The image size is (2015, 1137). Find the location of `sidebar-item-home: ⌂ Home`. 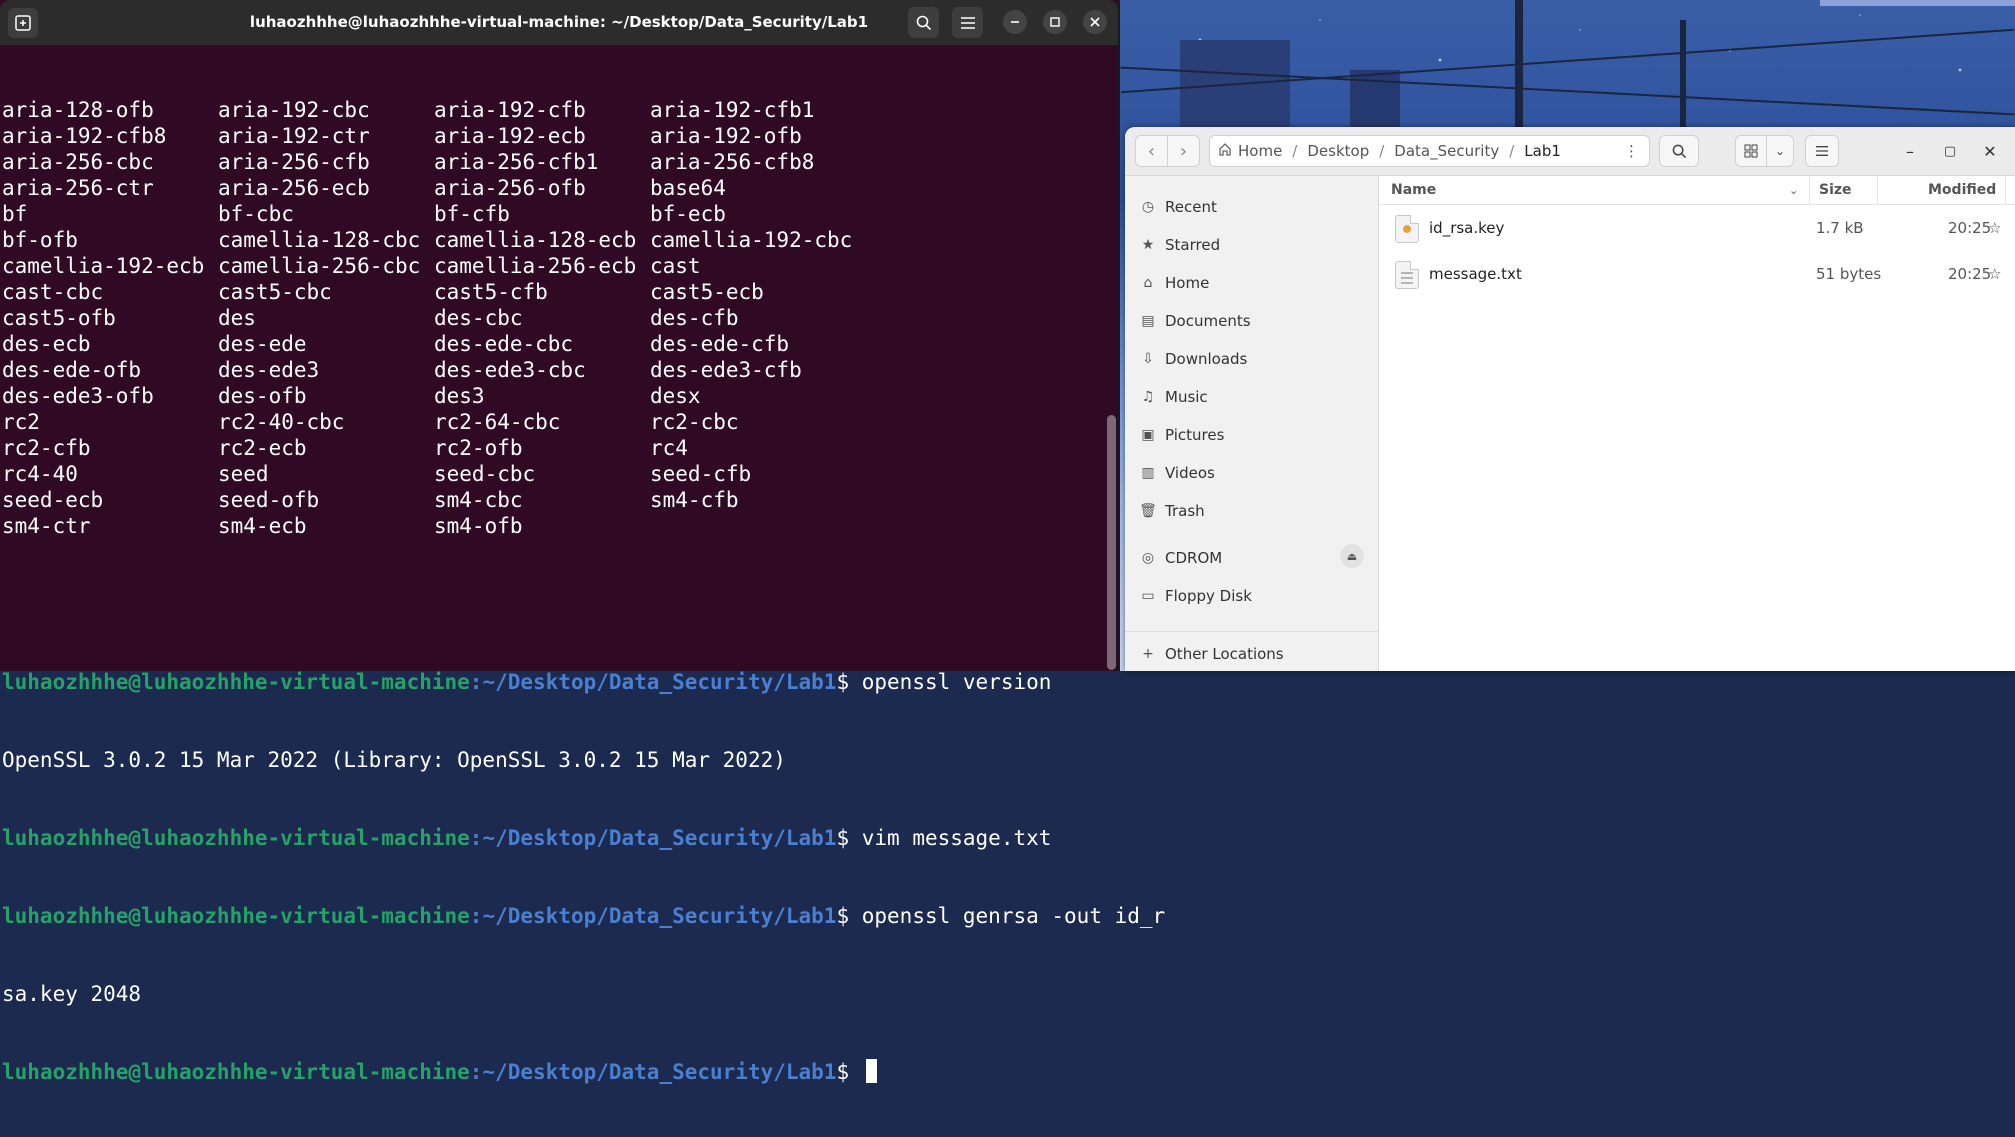

sidebar-item-home: ⌂ Home is located at coordinates (1174, 283).